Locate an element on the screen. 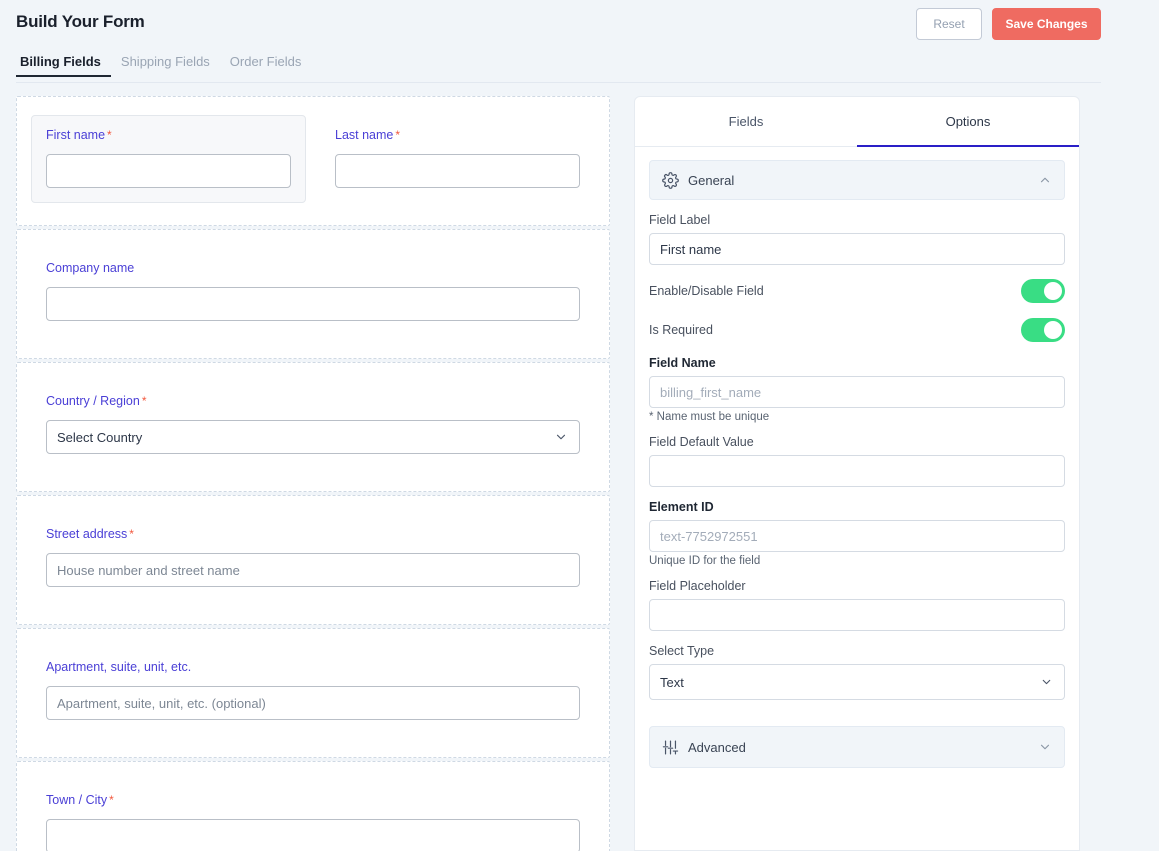 This screenshot has height=851, width=1159. field-row: Town / City * is located at coordinates (313, 806).